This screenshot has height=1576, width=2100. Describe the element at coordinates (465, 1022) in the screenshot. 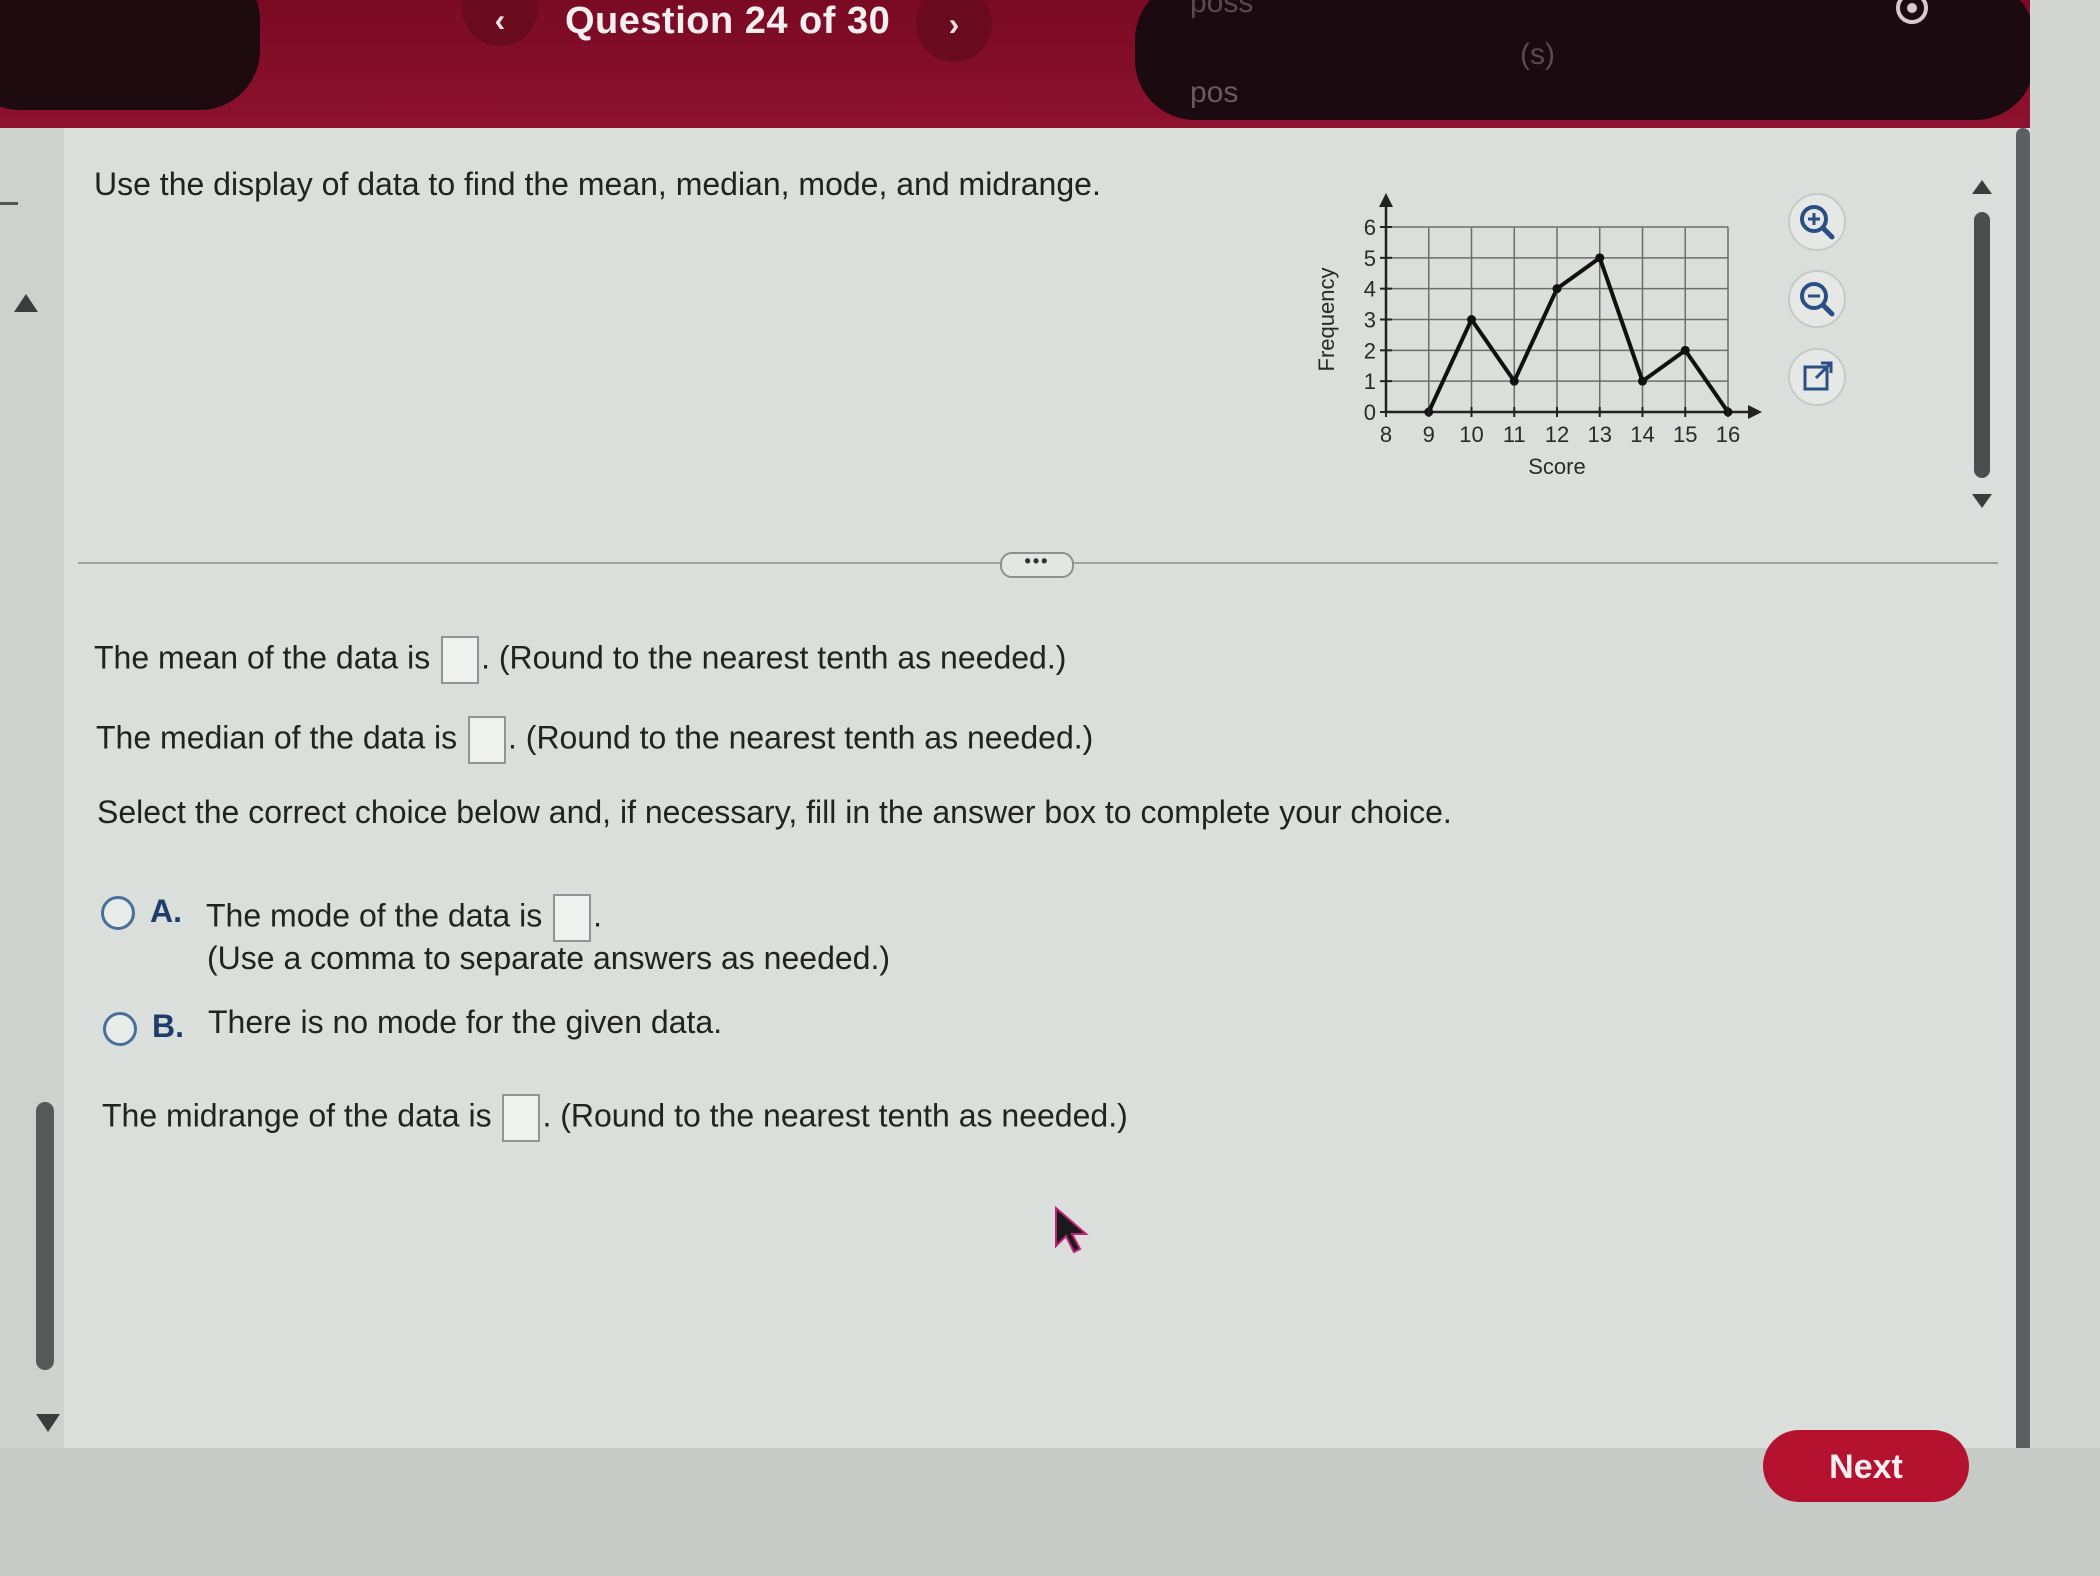

I see `choice-b-text: There is no mode for the given data.` at that location.